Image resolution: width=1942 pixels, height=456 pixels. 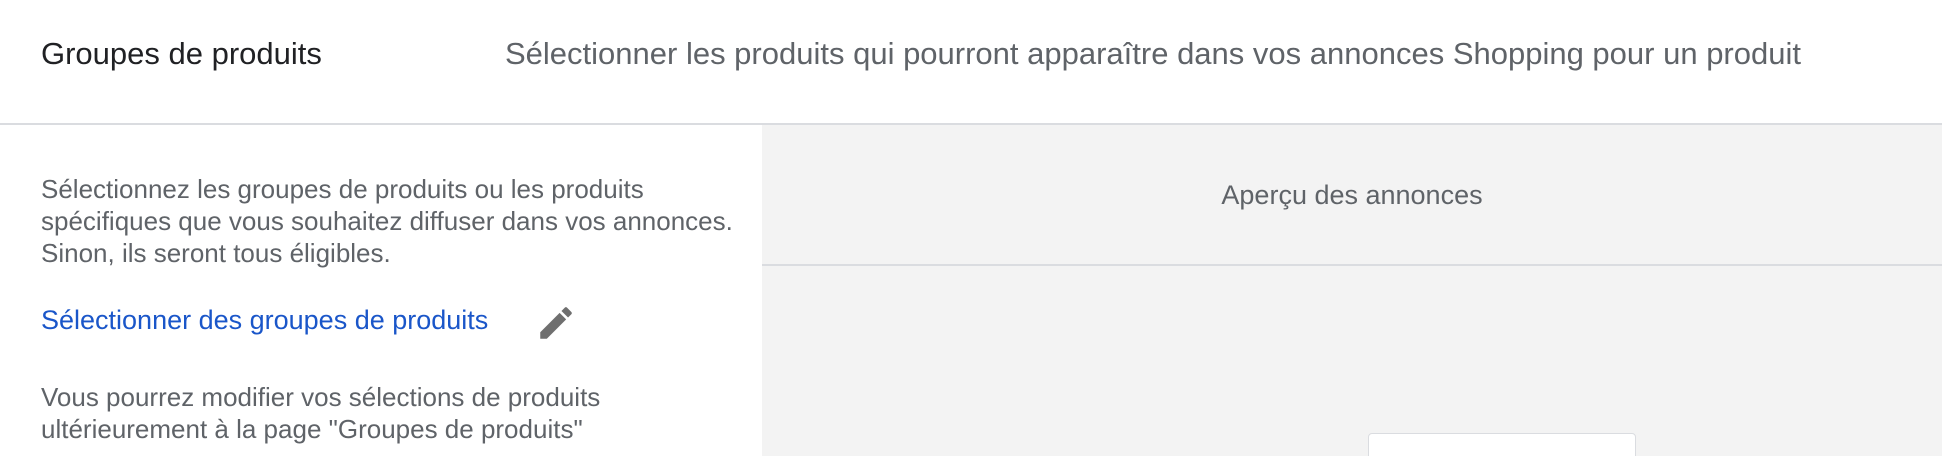 I want to click on select-product-groups-link: Sélectionner des groupes de produits, so click(x=264, y=320).